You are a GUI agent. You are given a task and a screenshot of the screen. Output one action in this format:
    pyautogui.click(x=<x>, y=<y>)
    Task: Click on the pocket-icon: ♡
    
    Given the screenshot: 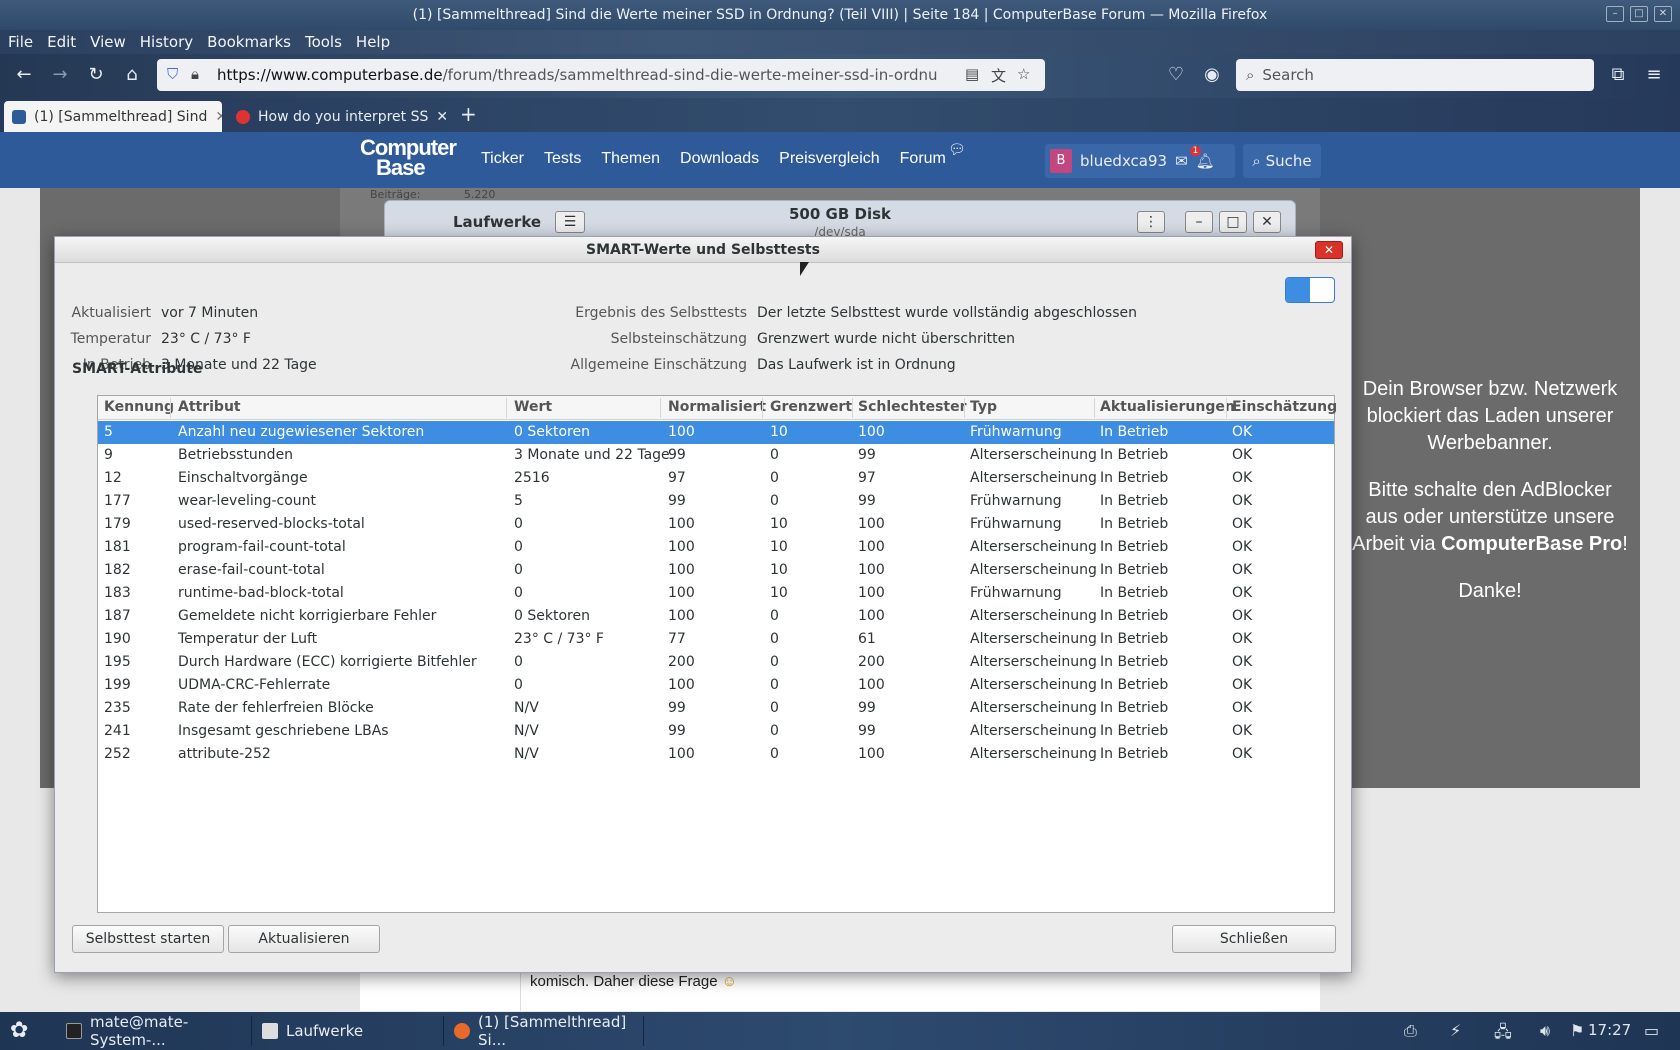 What is the action you would take?
    pyautogui.click(x=1176, y=74)
    